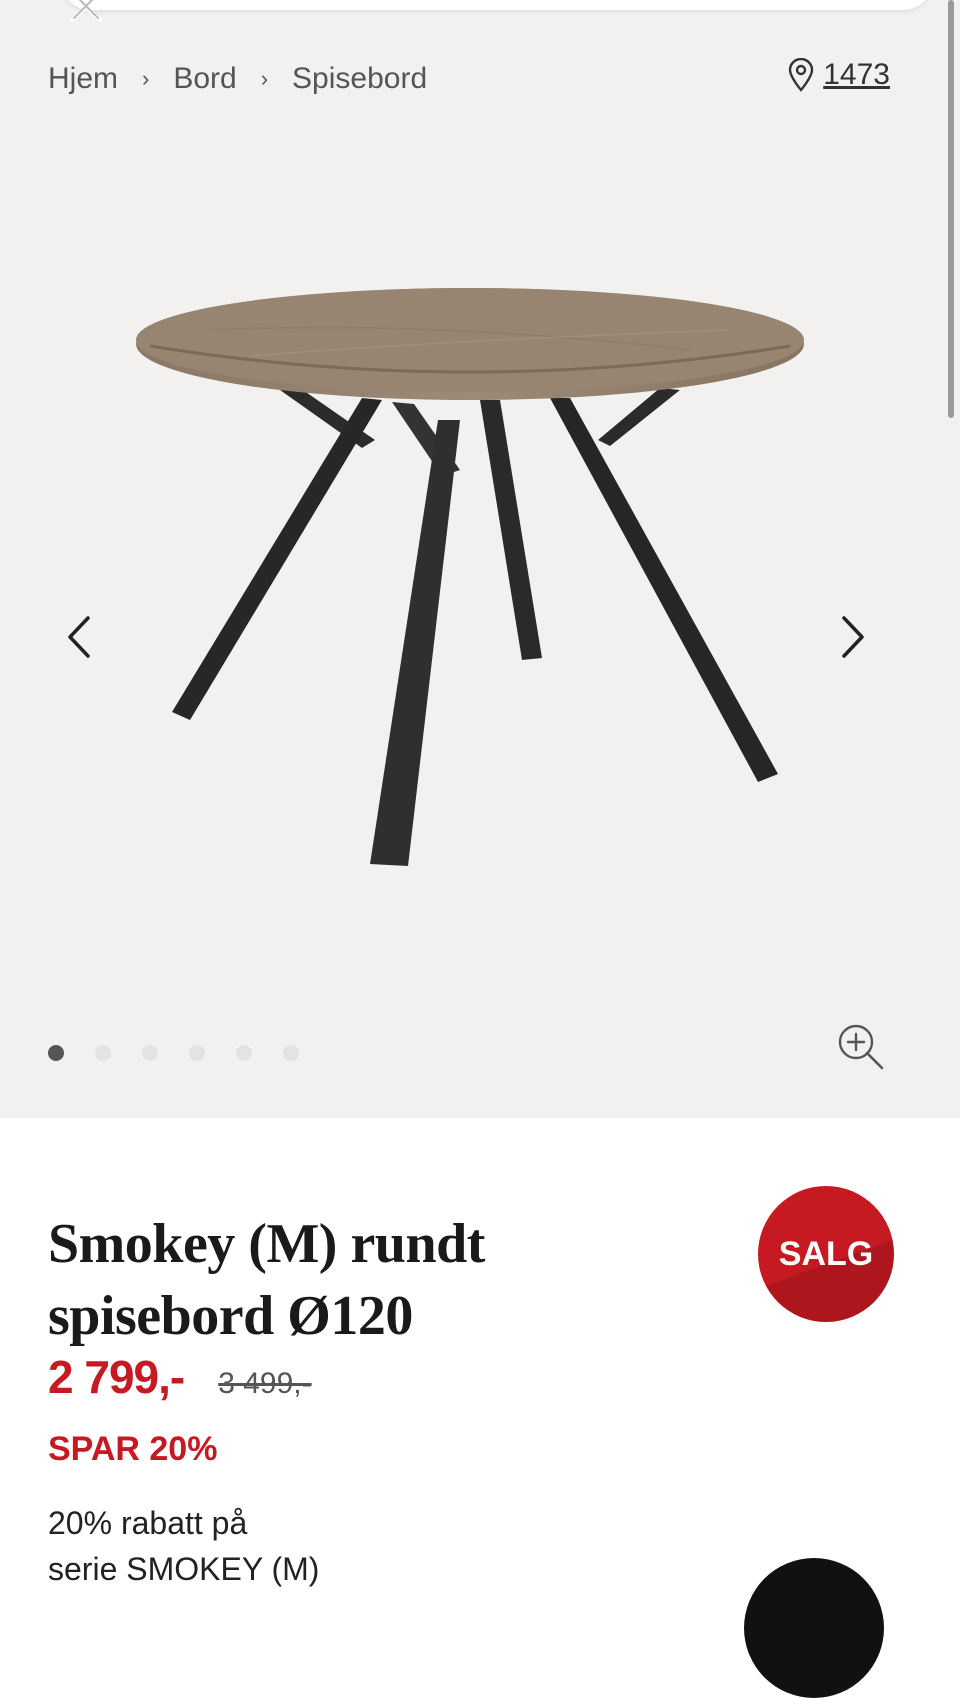  What do you see at coordinates (83, 79) in the screenshot?
I see `breadcrumb-home: Hjem` at bounding box center [83, 79].